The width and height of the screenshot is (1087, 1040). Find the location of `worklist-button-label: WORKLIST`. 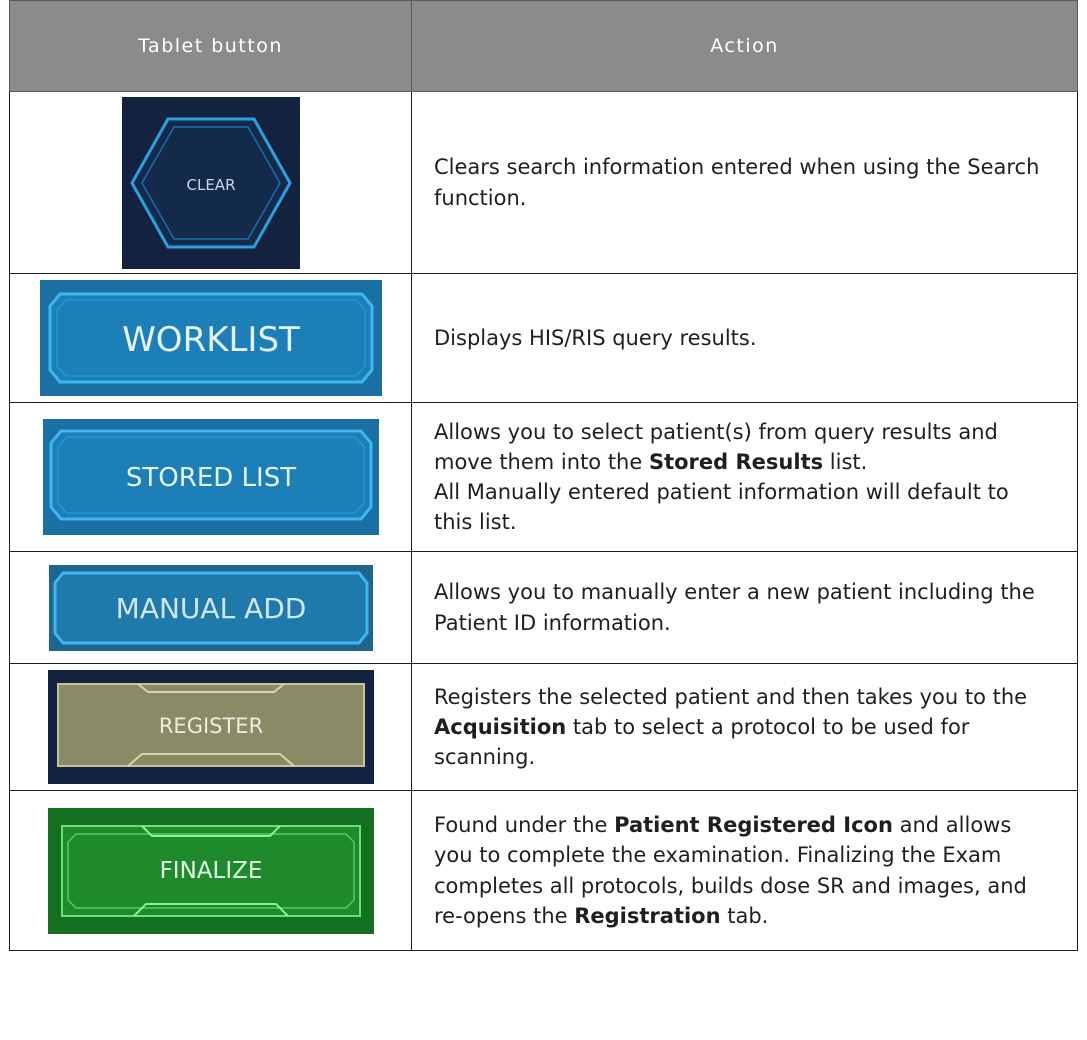

worklist-button-label: WORKLIST is located at coordinates (211, 340).